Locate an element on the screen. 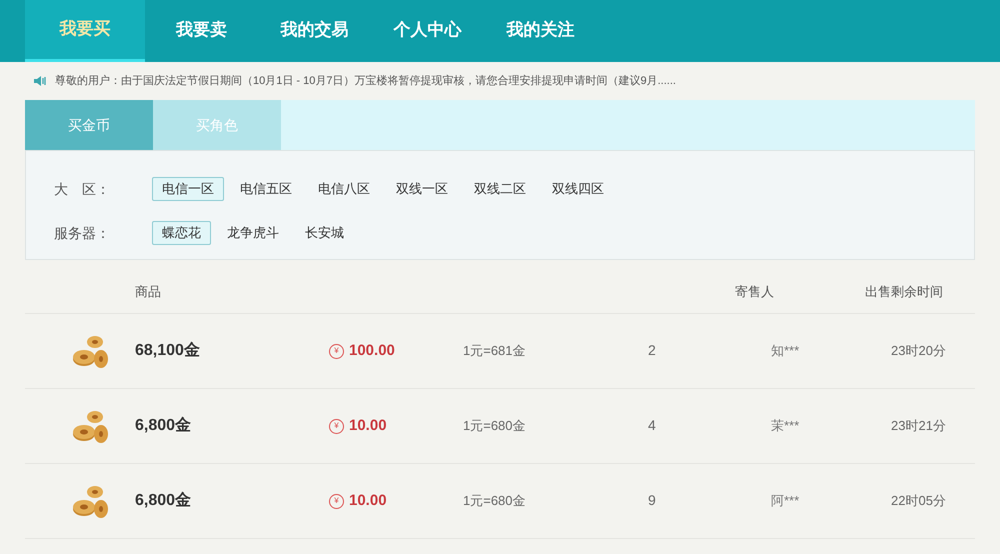  filter-option: 双线四区 is located at coordinates (578, 189).